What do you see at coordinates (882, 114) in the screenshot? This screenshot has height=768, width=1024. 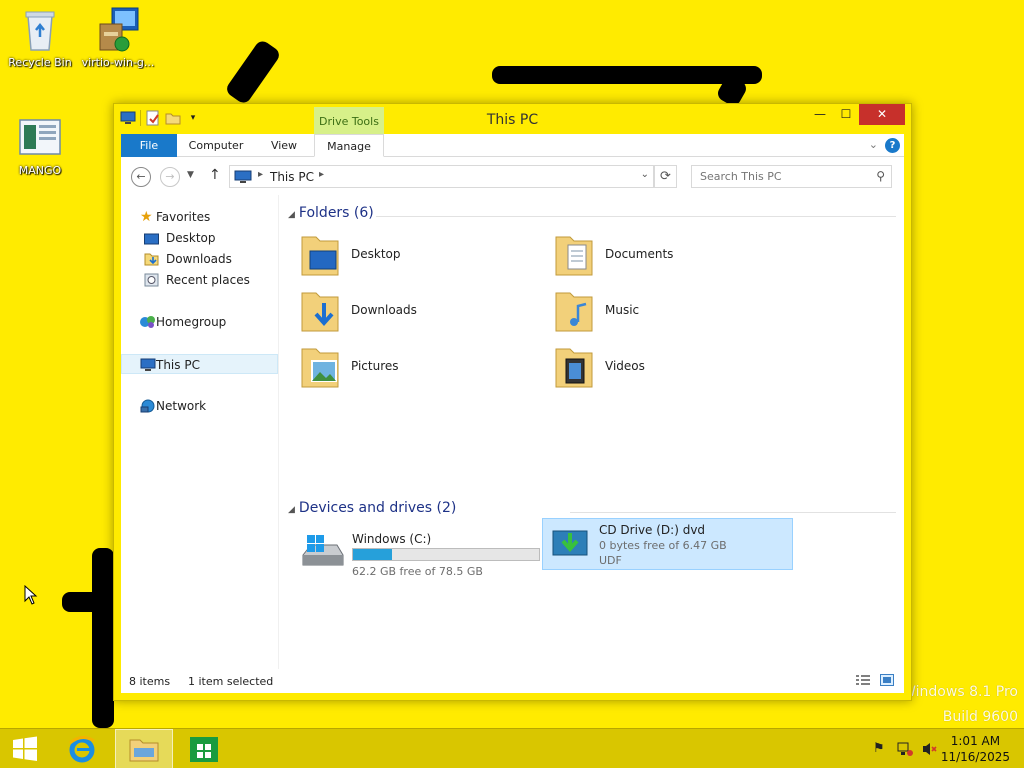 I see `close-button: ✕` at bounding box center [882, 114].